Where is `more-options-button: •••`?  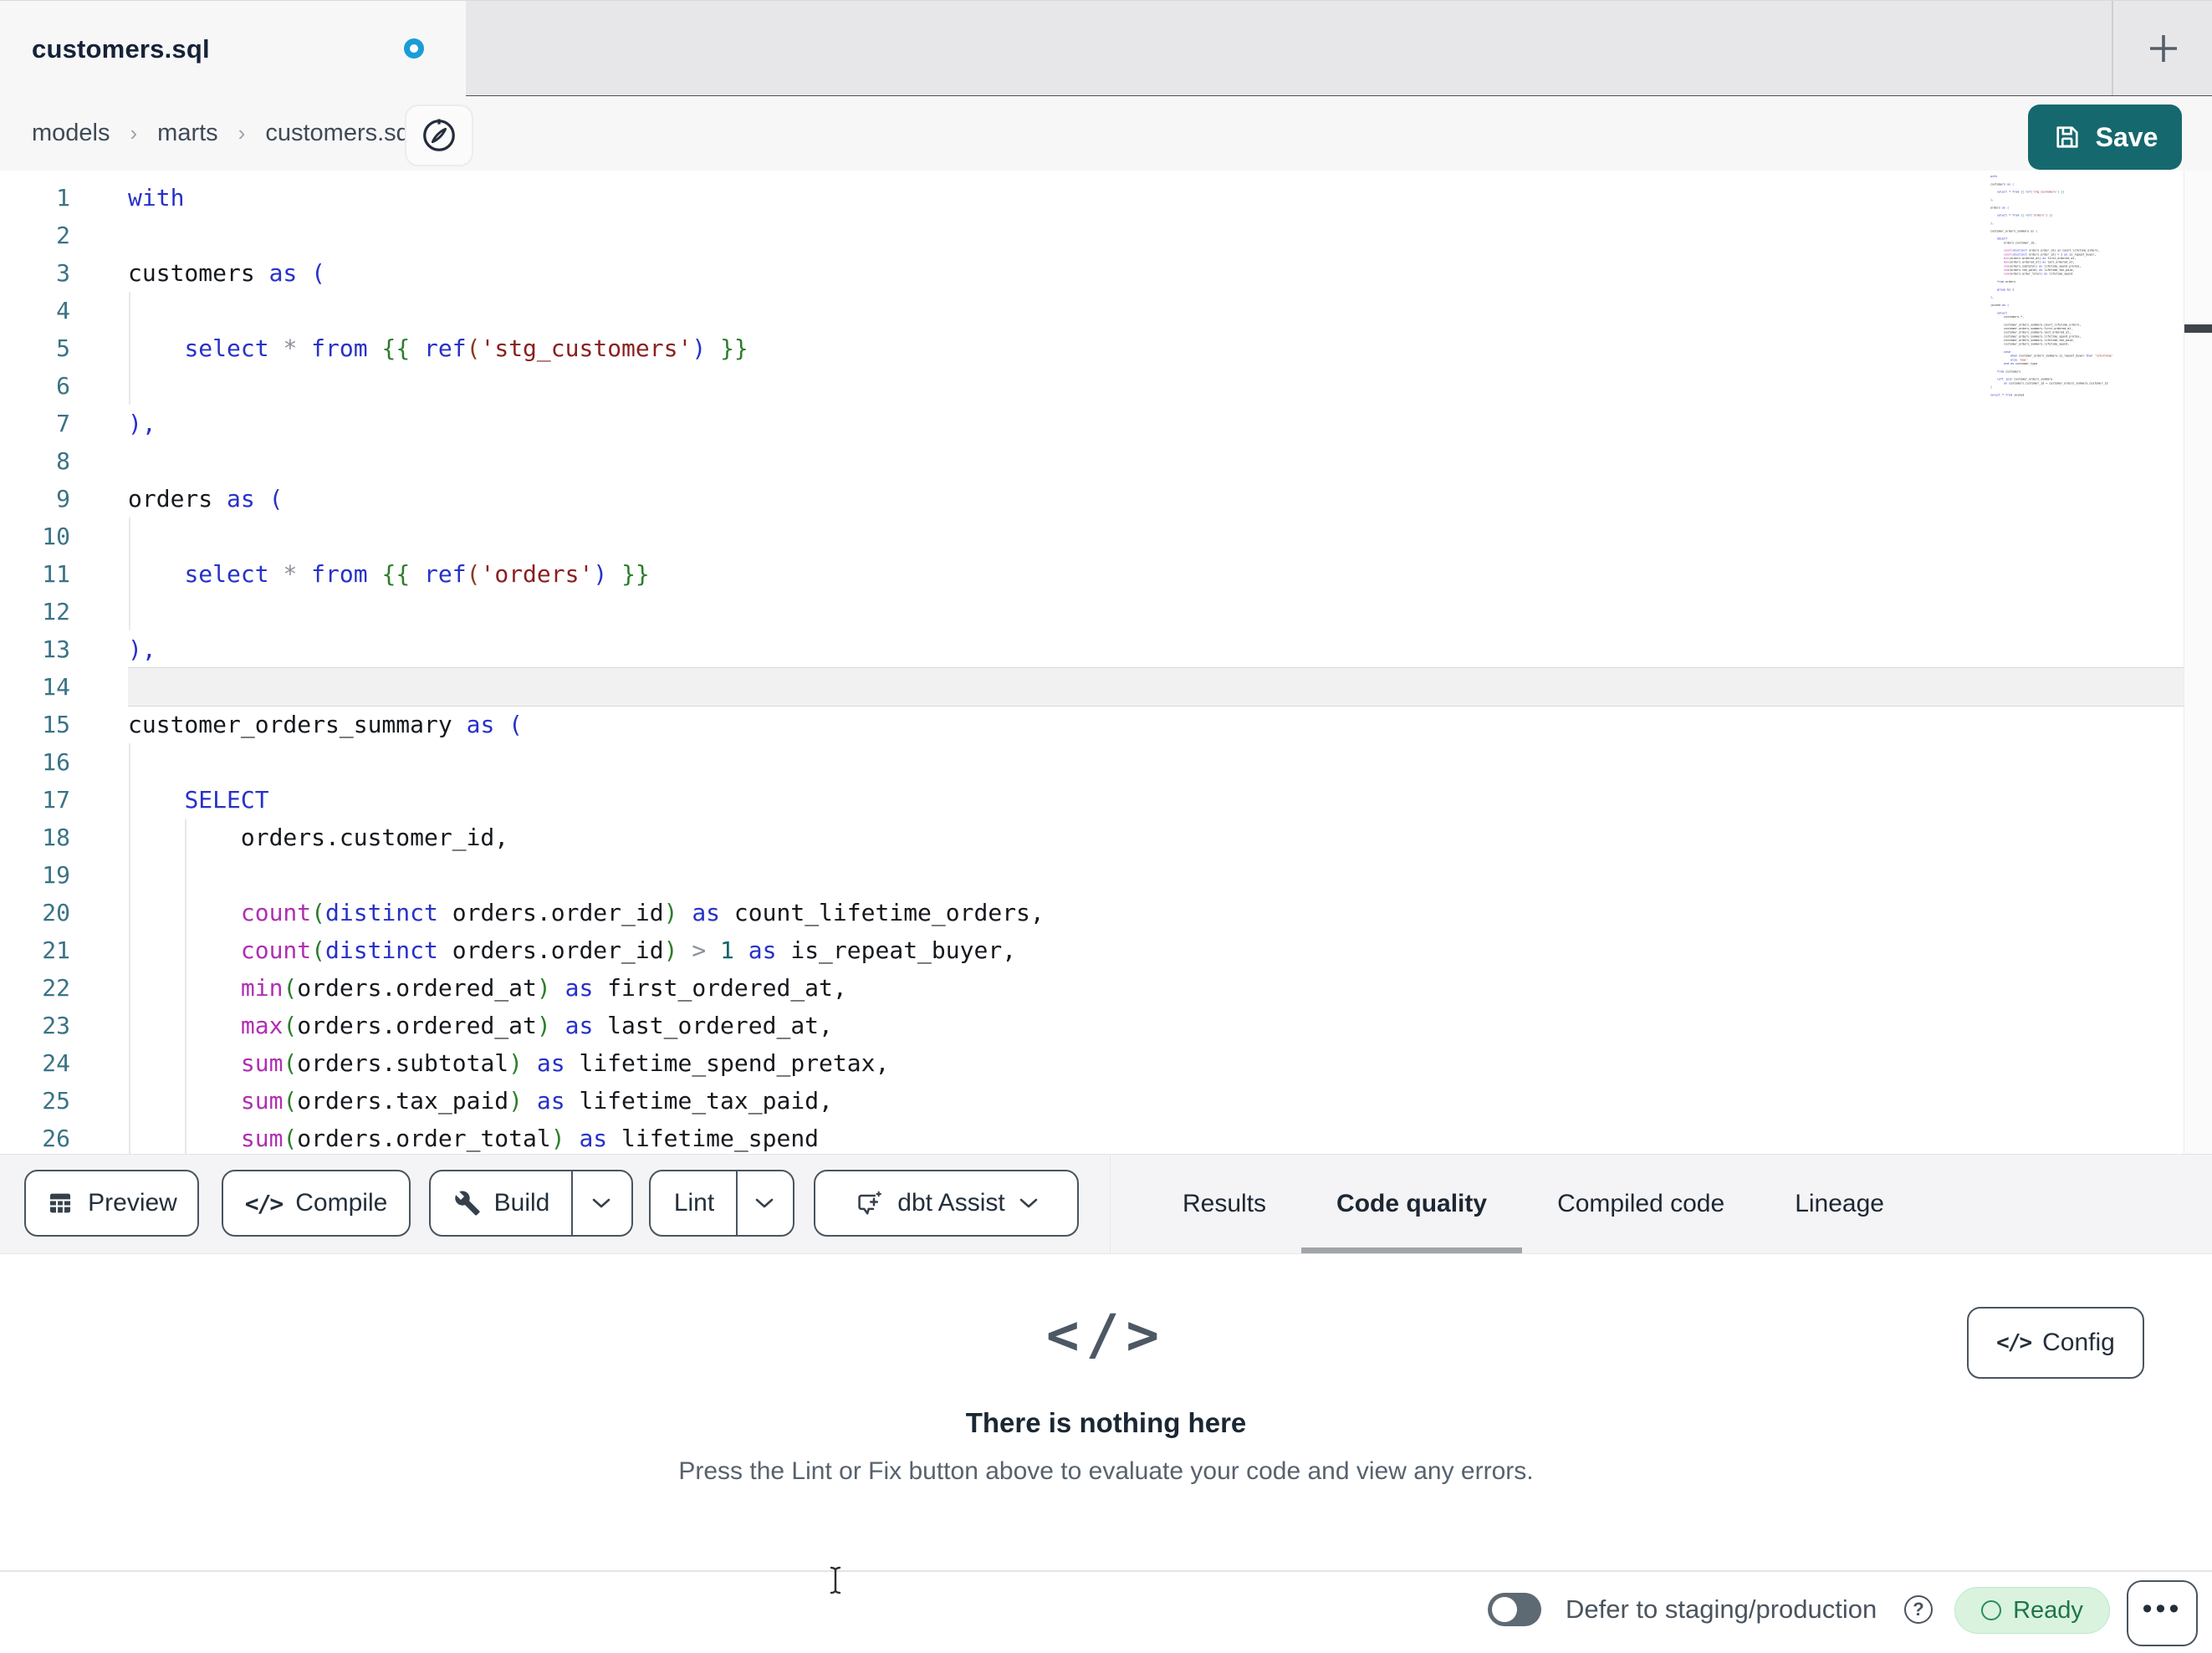 more-options-button: ••• is located at coordinates (2162, 1613).